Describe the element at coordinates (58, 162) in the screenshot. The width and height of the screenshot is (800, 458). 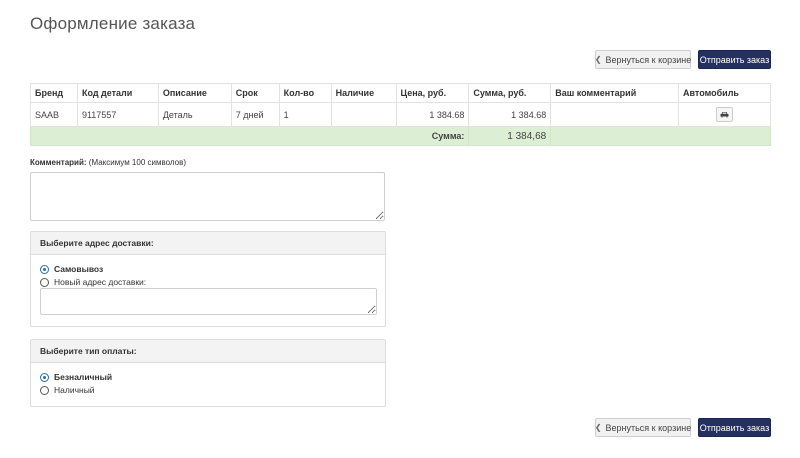
I see `comment-label-title: Комментарий:` at that location.